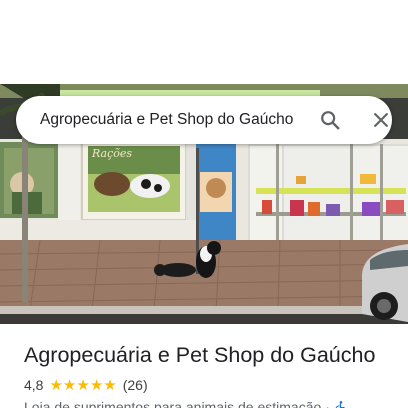 This screenshot has height=408, width=408. I want to click on review-count: (26), so click(135, 385).